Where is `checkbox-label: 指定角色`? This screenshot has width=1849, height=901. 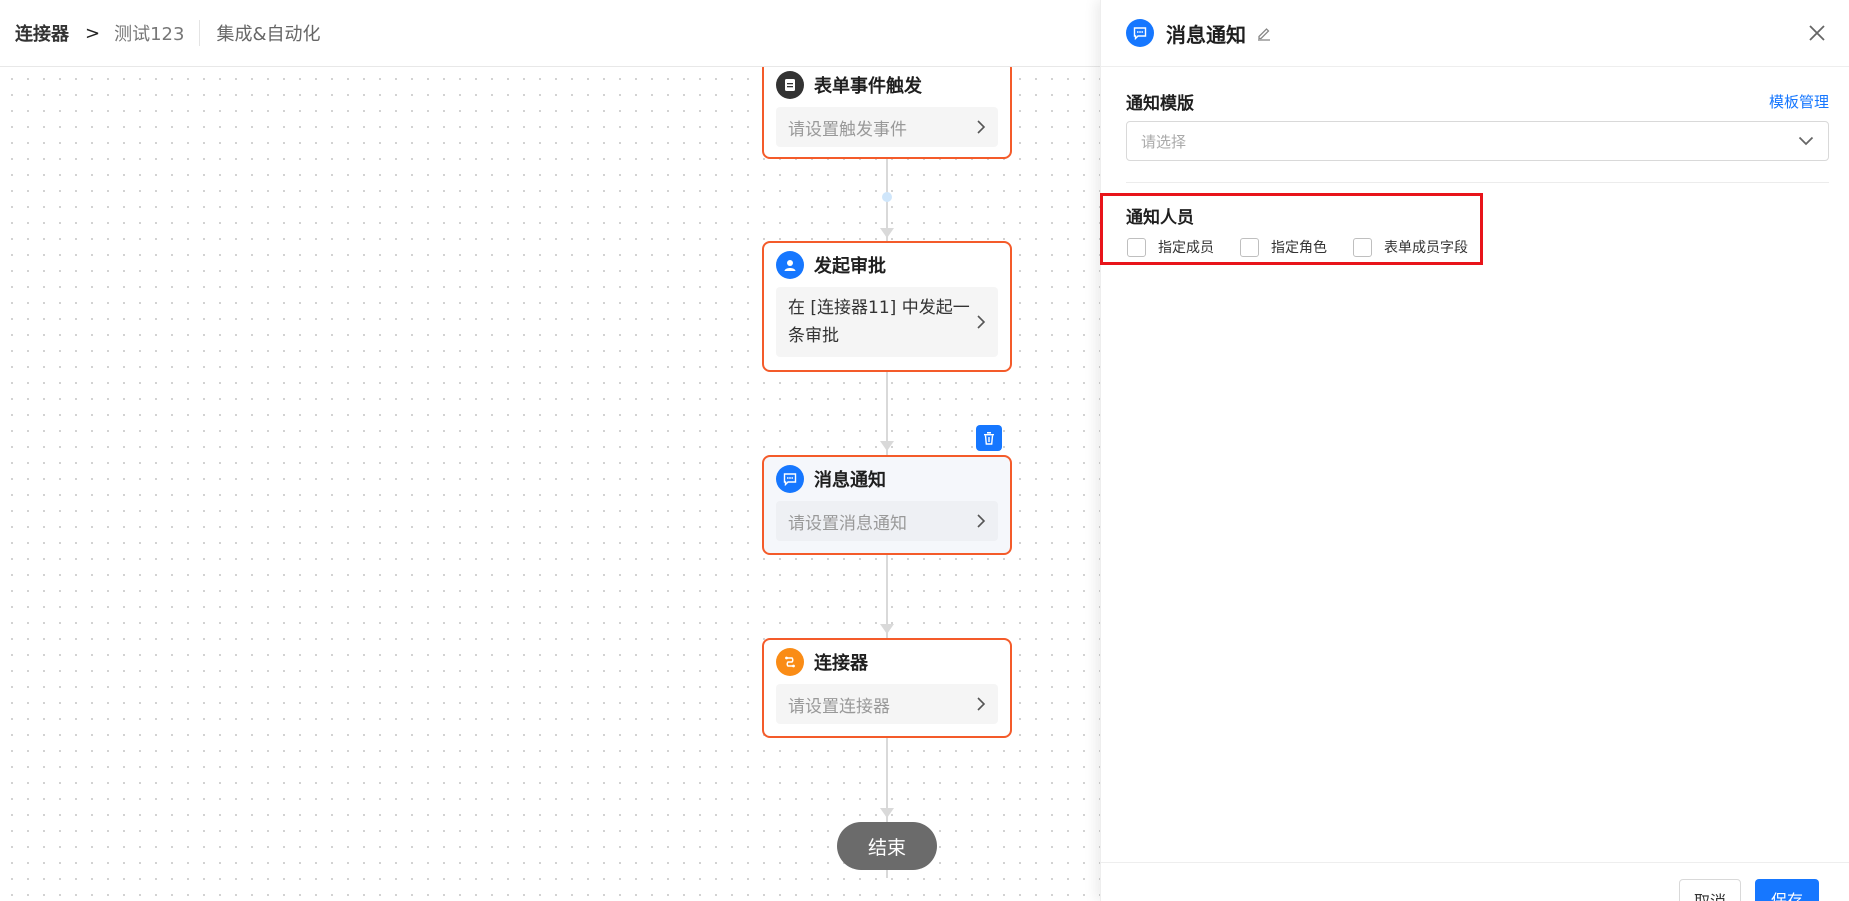
checkbox-label: 指定角色 is located at coordinates (1299, 248).